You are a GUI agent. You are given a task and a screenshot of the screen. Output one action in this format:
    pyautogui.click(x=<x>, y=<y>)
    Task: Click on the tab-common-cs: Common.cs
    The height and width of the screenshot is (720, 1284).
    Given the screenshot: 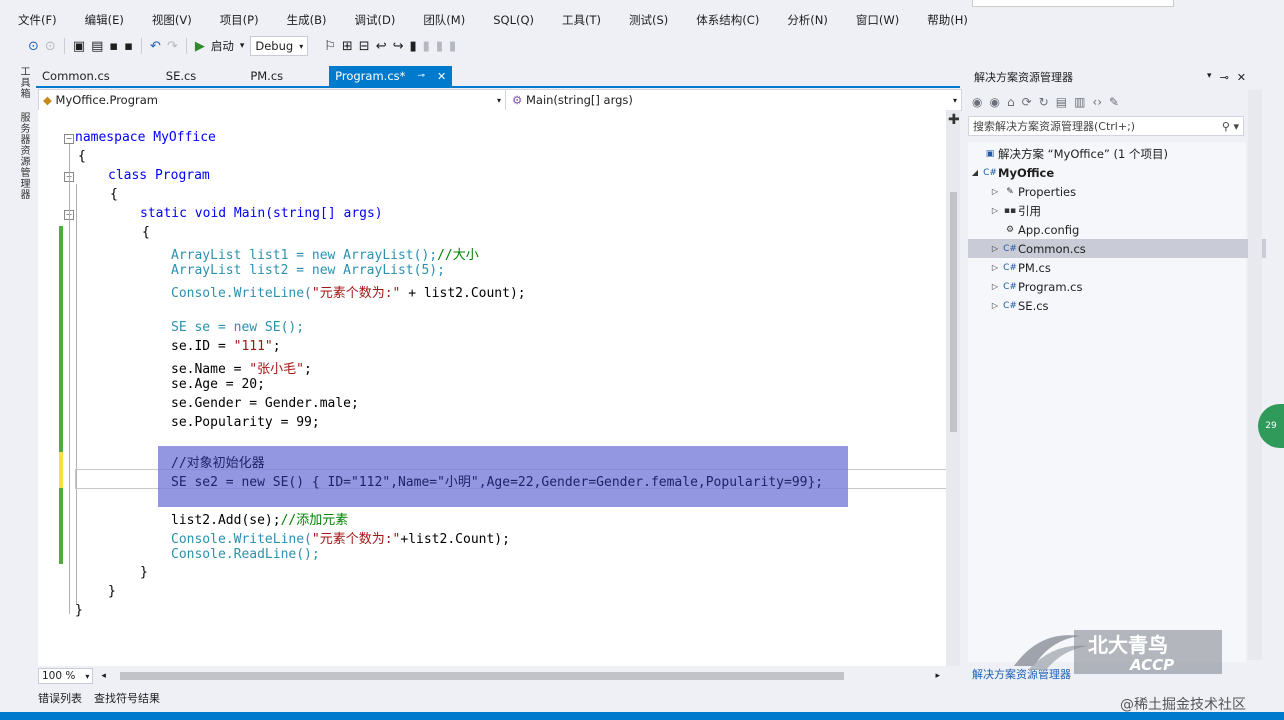 What is the action you would take?
    pyautogui.click(x=80, y=76)
    